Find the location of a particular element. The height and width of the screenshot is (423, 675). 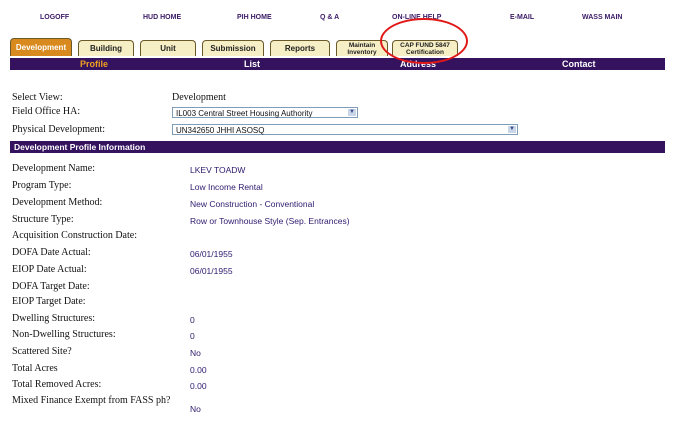

profile-label: EIOP Date Actual: is located at coordinates (49, 269).